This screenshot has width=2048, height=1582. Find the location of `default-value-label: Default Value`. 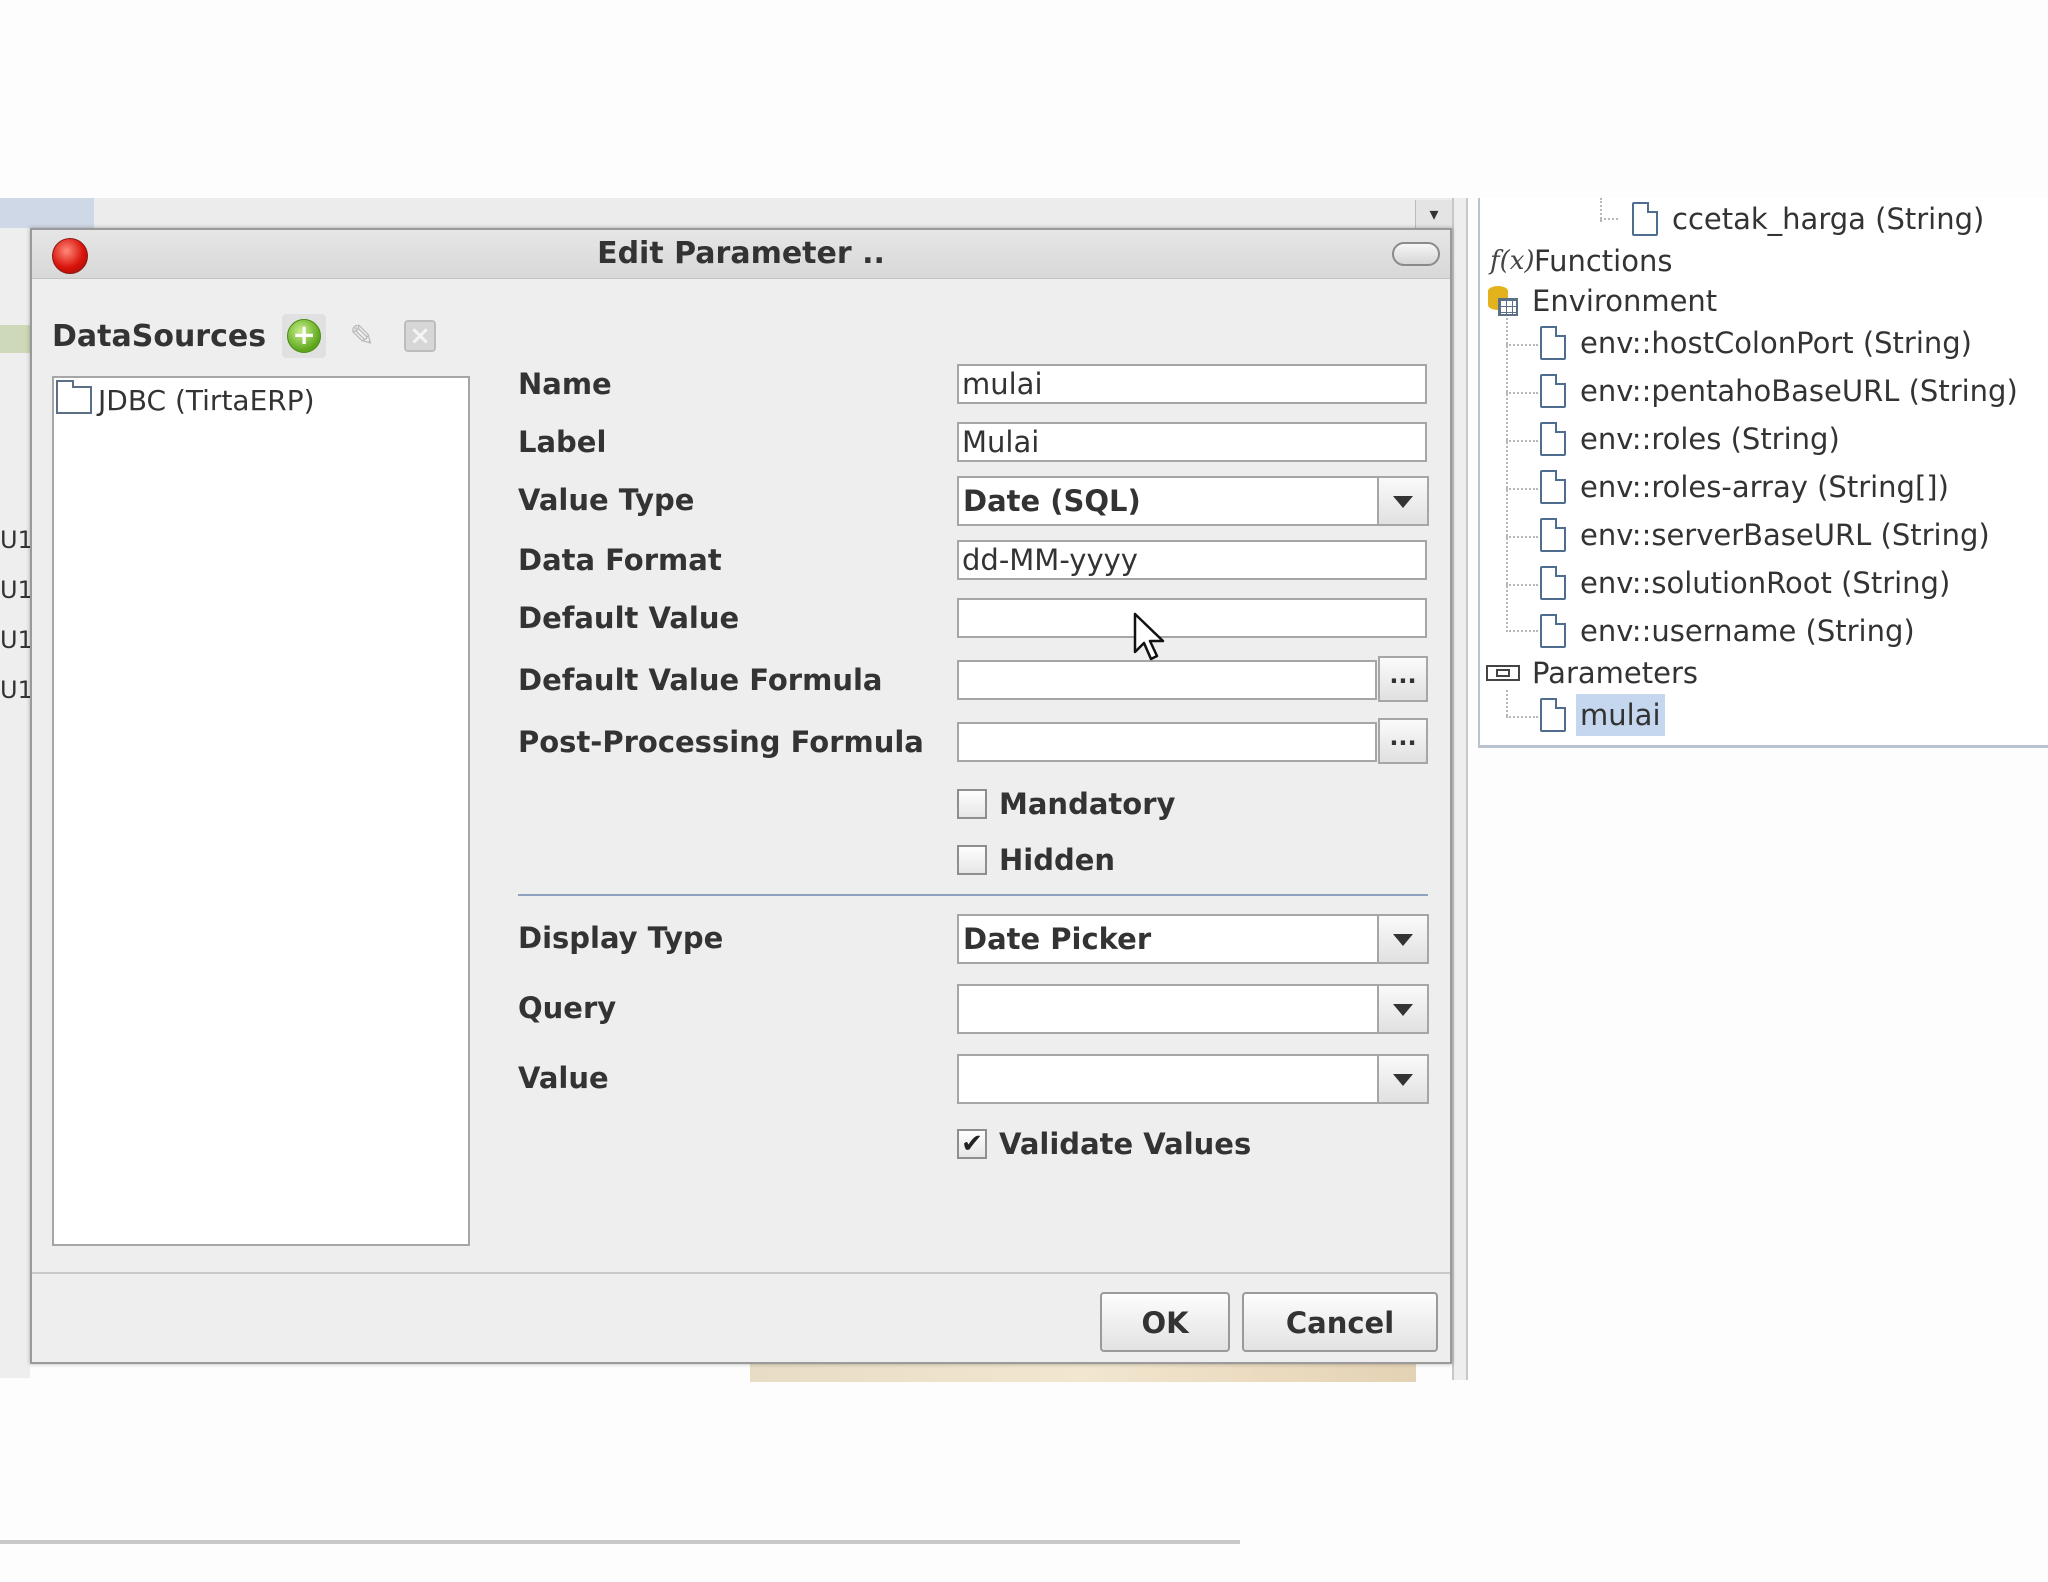

default-value-label: Default Value is located at coordinates (629, 618).